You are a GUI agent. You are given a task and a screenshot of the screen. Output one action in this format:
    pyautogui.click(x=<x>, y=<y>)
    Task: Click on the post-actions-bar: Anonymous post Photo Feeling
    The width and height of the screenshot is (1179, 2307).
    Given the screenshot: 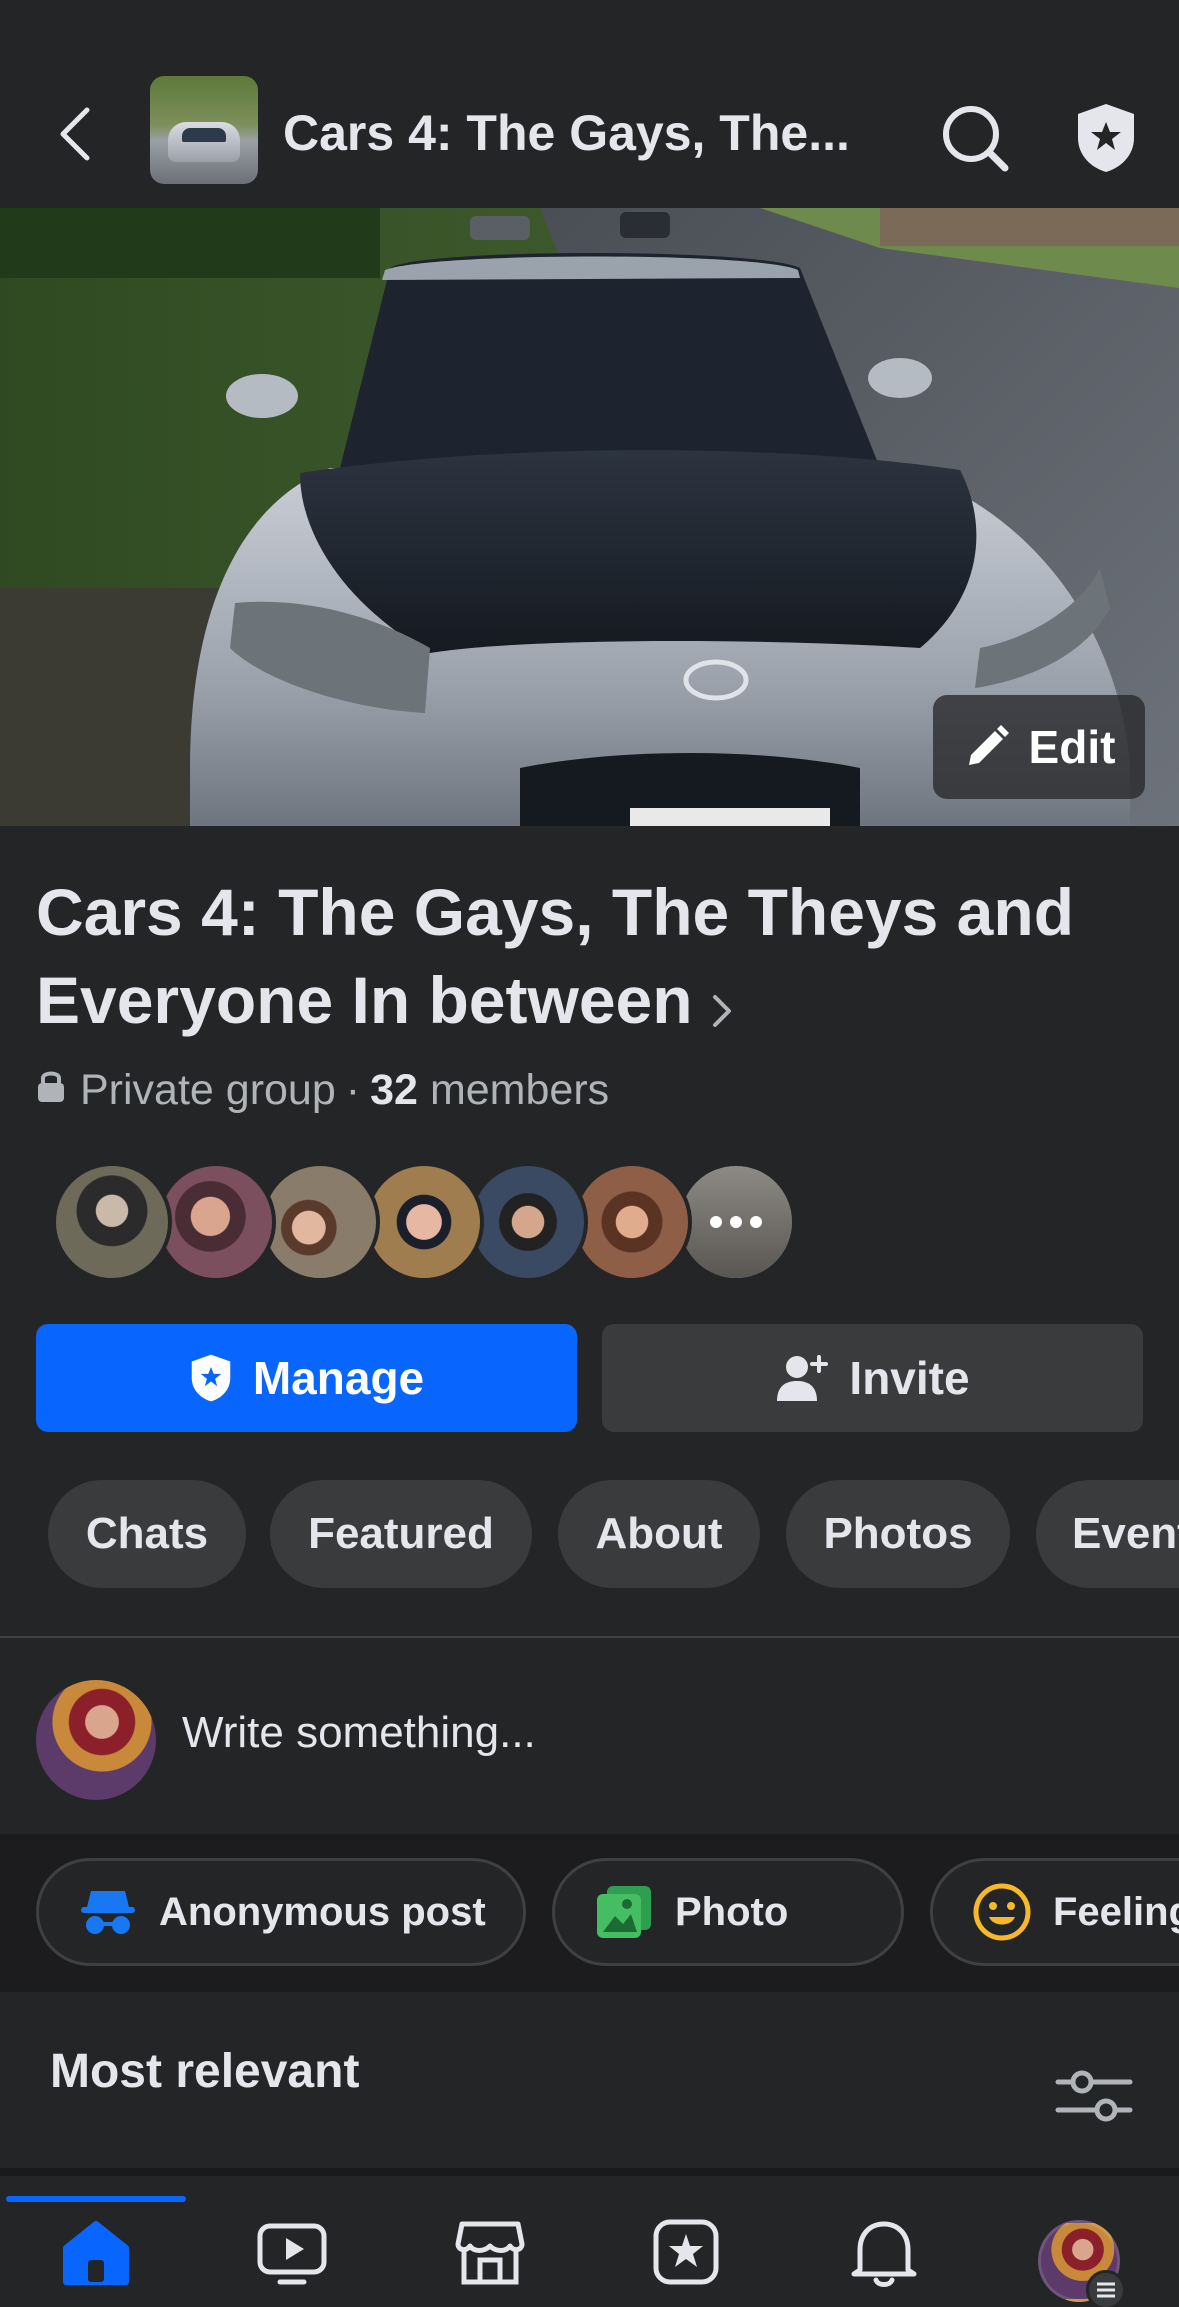 What is the action you would take?
    pyautogui.click(x=589, y=1913)
    